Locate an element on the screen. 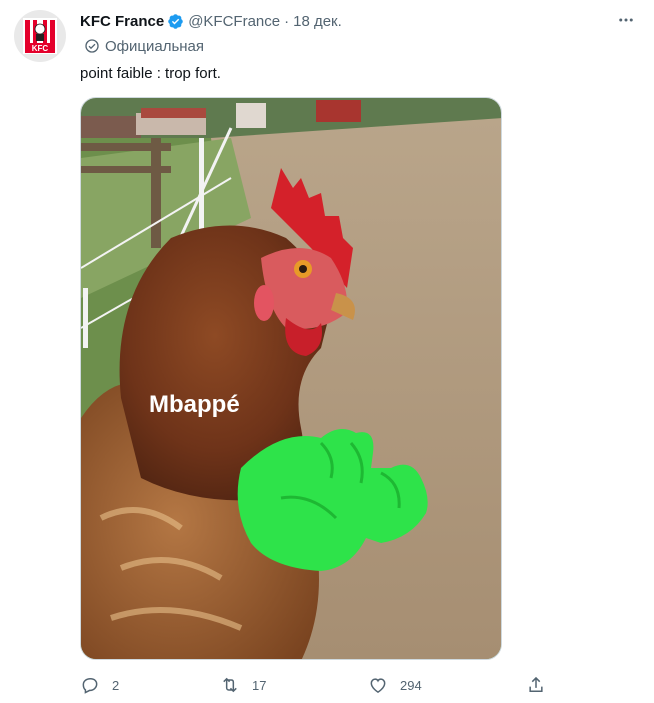 The height and width of the screenshot is (703, 654). svg-text: KFC is located at coordinates (40, 48).